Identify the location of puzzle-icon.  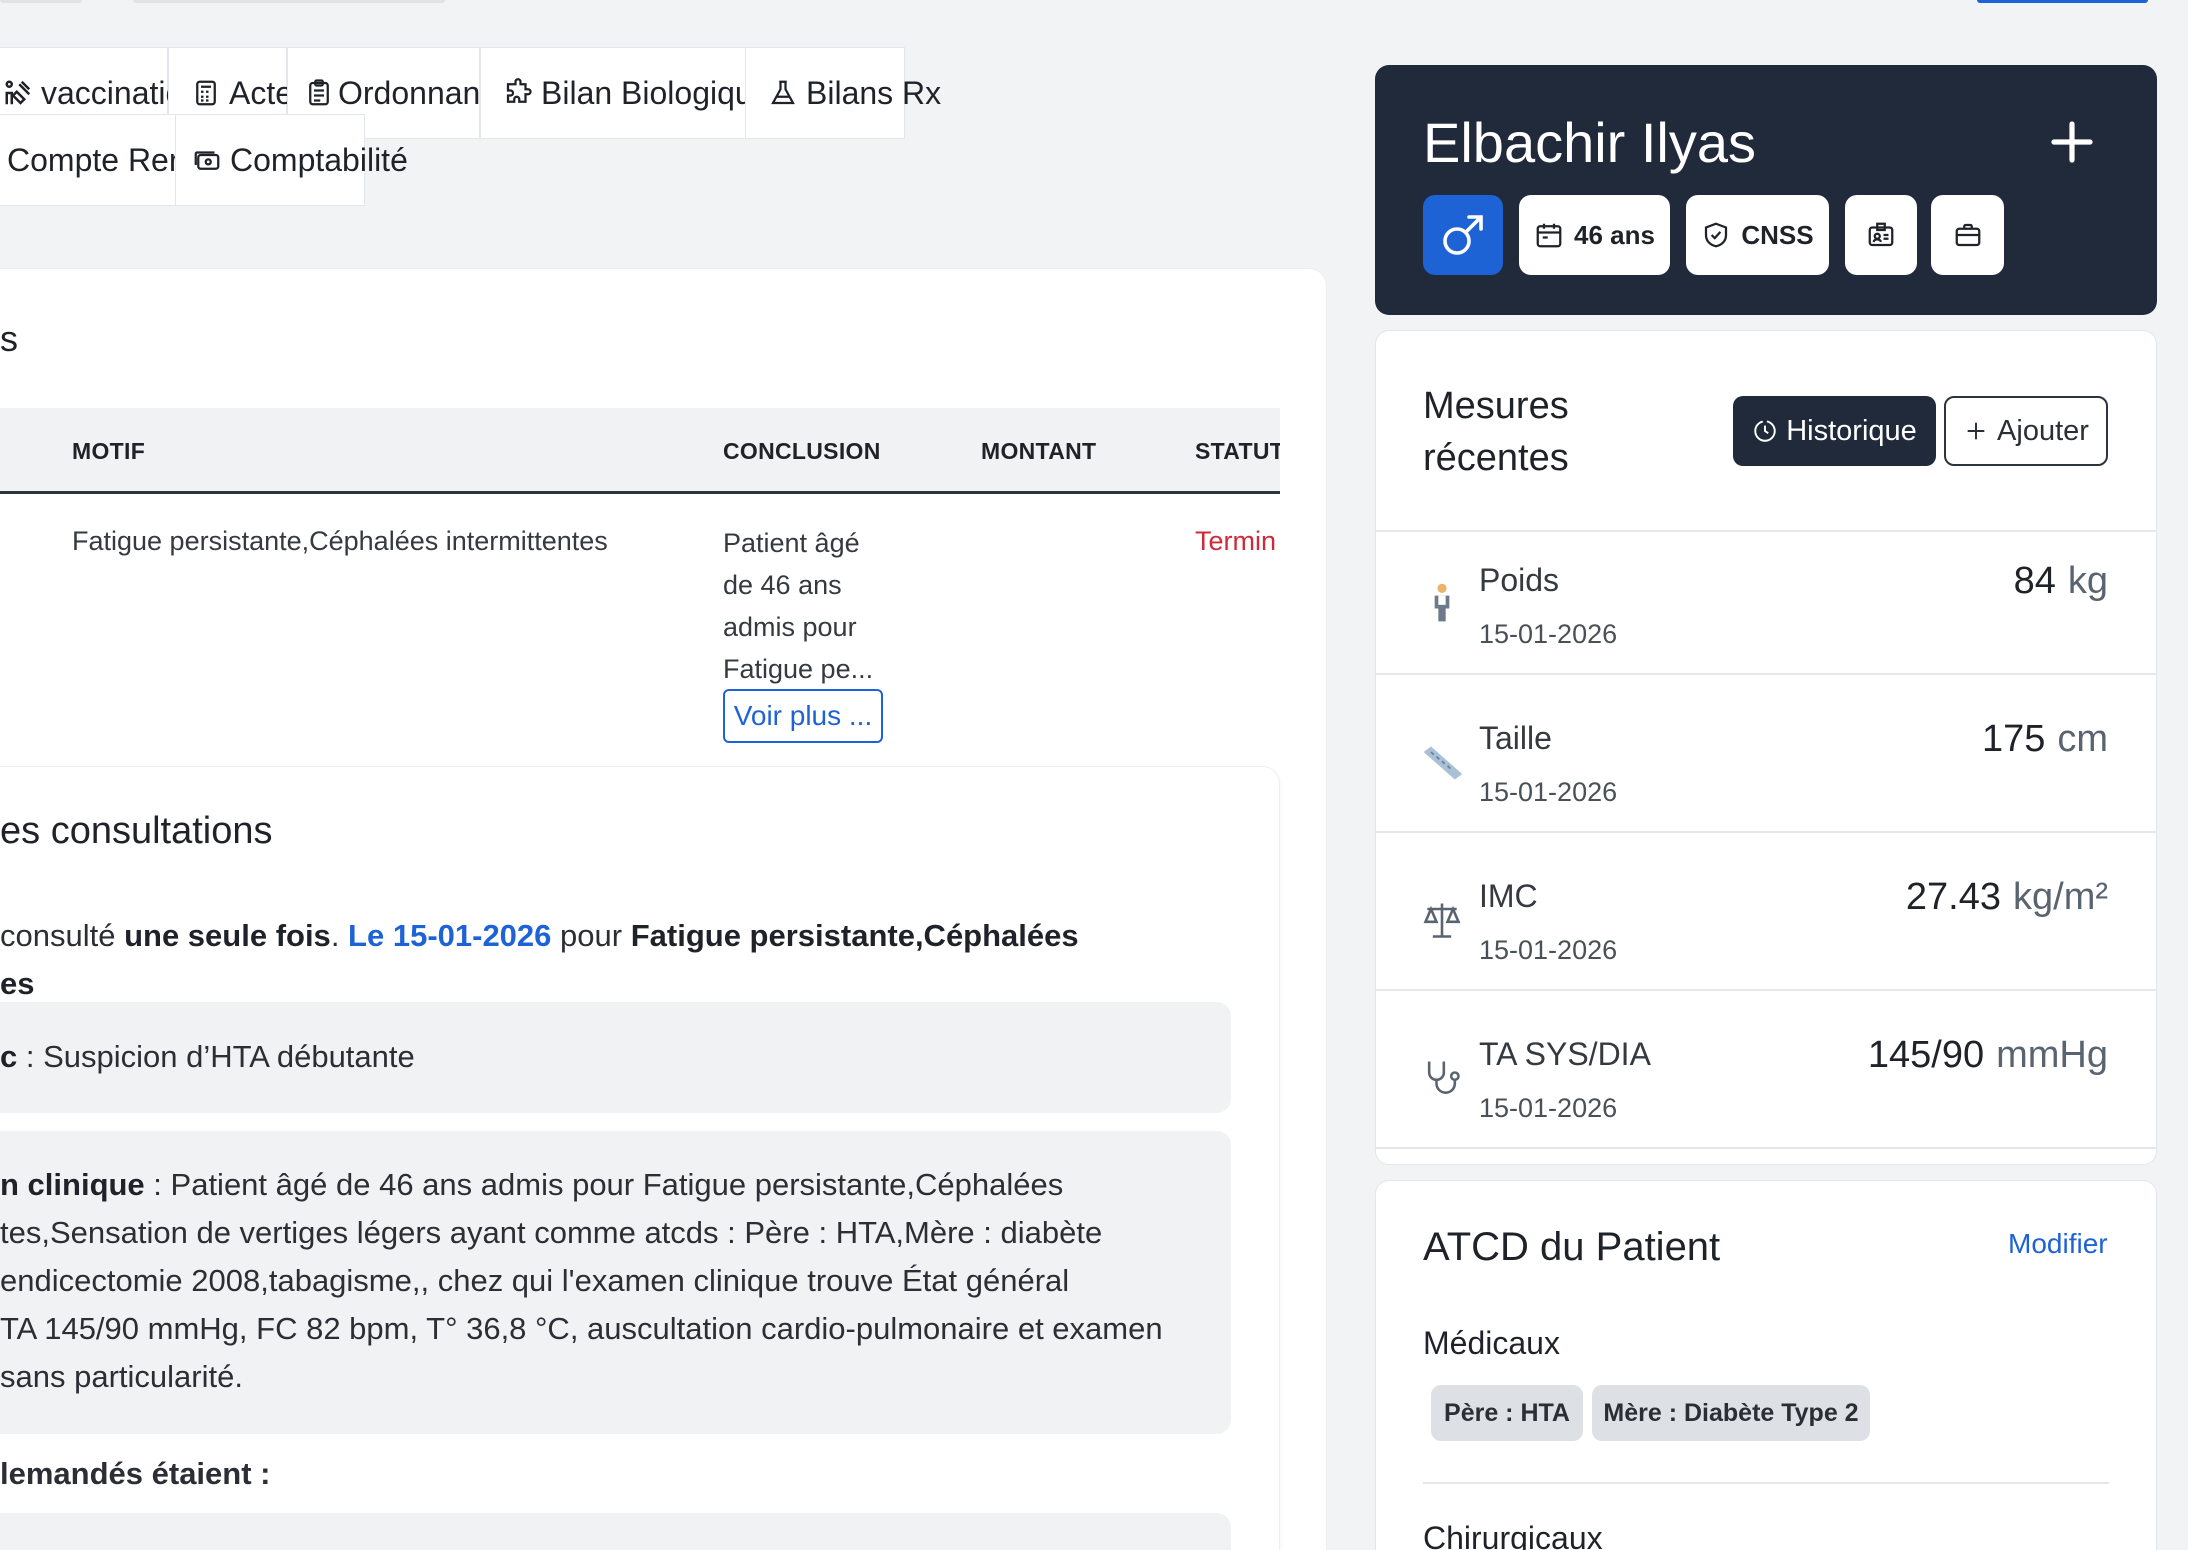
(519, 90).